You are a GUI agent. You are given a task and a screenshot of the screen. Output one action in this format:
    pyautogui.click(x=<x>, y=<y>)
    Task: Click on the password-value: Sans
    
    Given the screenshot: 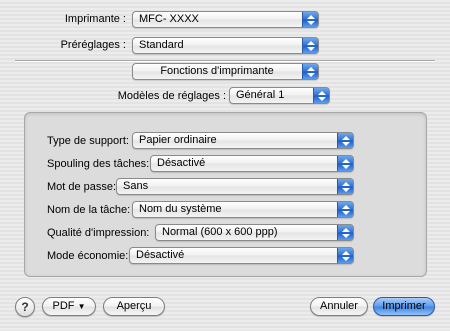 What is the action you would take?
    pyautogui.click(x=136, y=186)
    